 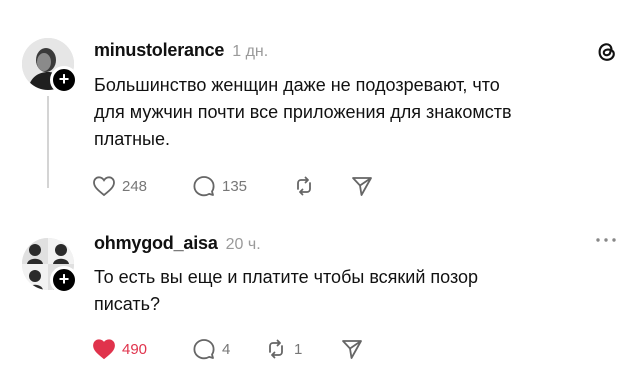 What do you see at coordinates (127, 304) in the screenshot?
I see `post-text-line: писать?` at bounding box center [127, 304].